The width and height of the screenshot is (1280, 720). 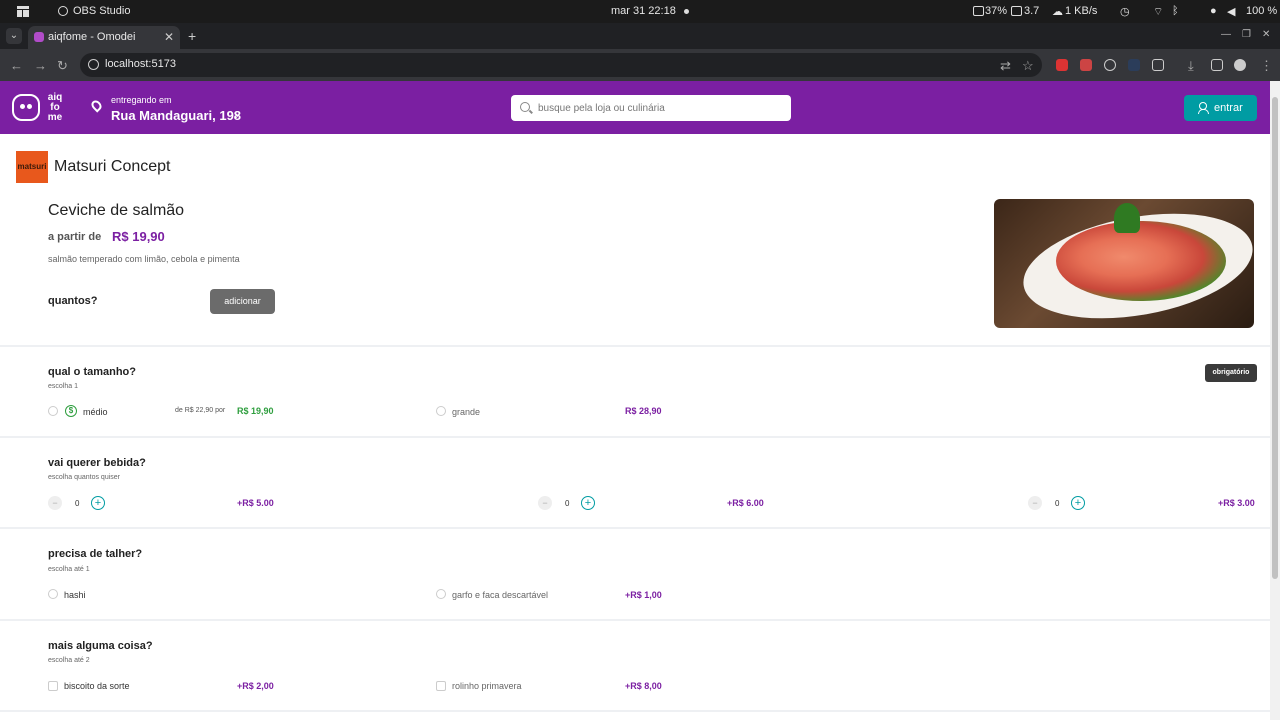 What do you see at coordinates (237, 116) in the screenshot?
I see `chevron-right-icon: ›` at bounding box center [237, 116].